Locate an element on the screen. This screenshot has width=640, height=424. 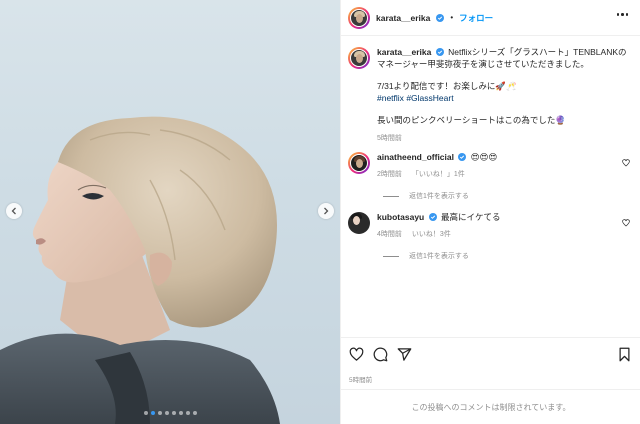
post-actions: 5時間前 is located at coordinates (490, 362).